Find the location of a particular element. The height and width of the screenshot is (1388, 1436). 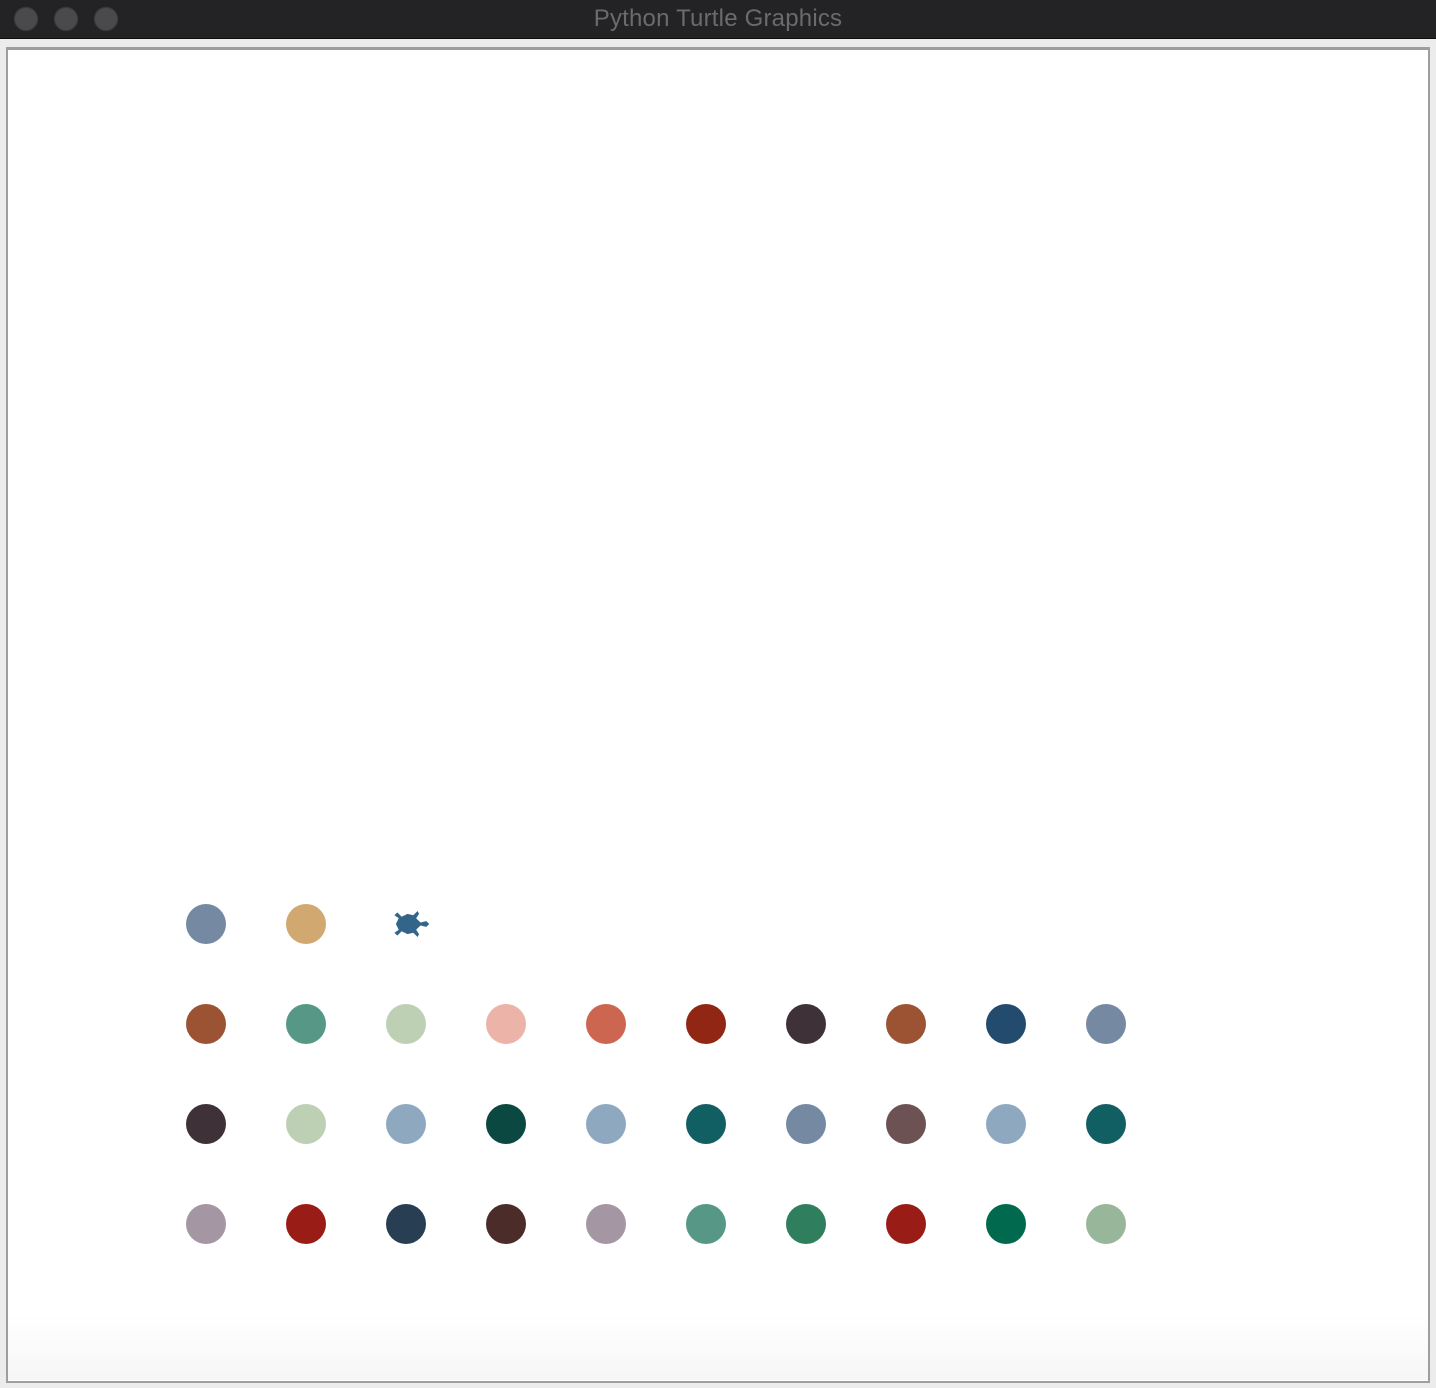

dot-r2-c10 is located at coordinates (1106, 1024).